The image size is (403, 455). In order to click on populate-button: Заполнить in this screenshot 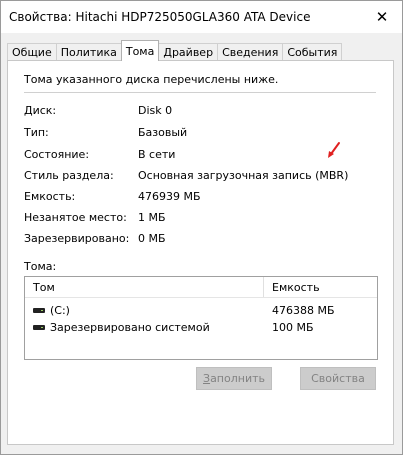, I will do `click(234, 378)`.